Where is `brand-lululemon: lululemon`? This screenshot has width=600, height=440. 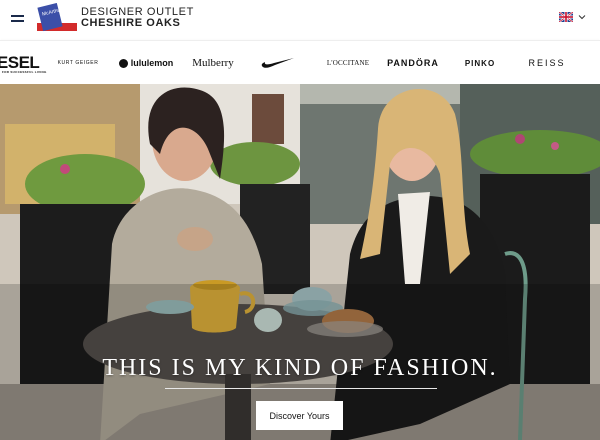 brand-lululemon: lululemon is located at coordinates (146, 63).